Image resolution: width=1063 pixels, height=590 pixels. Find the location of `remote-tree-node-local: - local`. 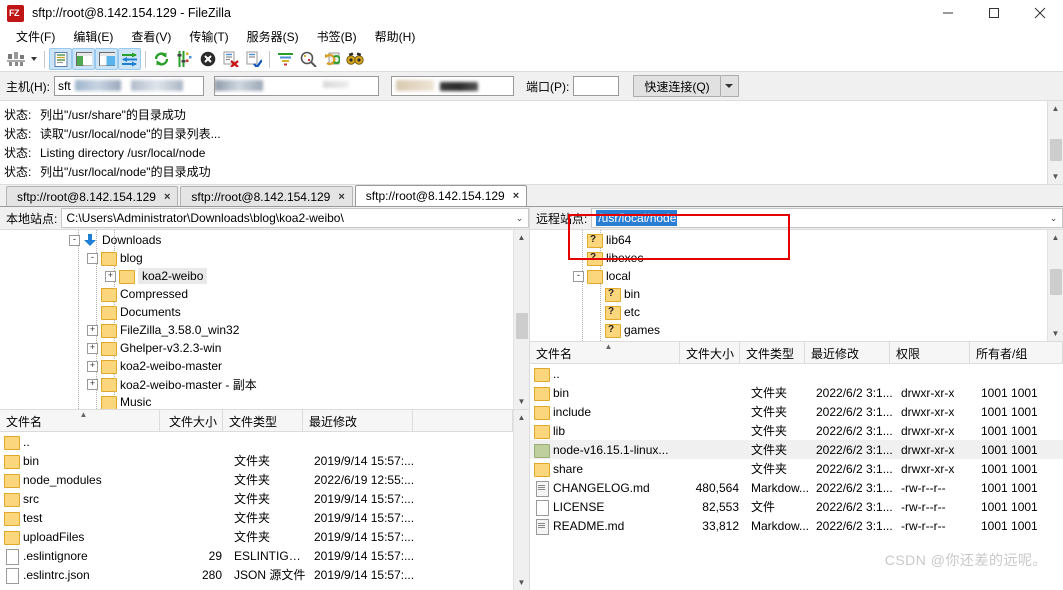

remote-tree-node-local: - local is located at coordinates (788, 276).